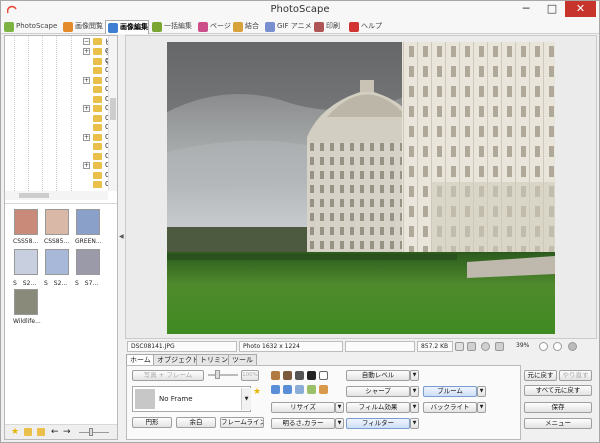 The width and height of the screenshot is (600, 443). I want to click on filter-dropdown: ▼, so click(414, 423).